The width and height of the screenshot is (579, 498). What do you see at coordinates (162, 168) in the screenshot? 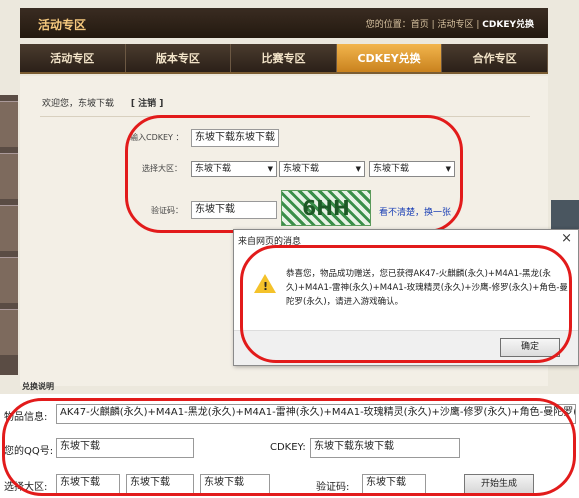
I see `server-label: 选择大区：` at bounding box center [162, 168].